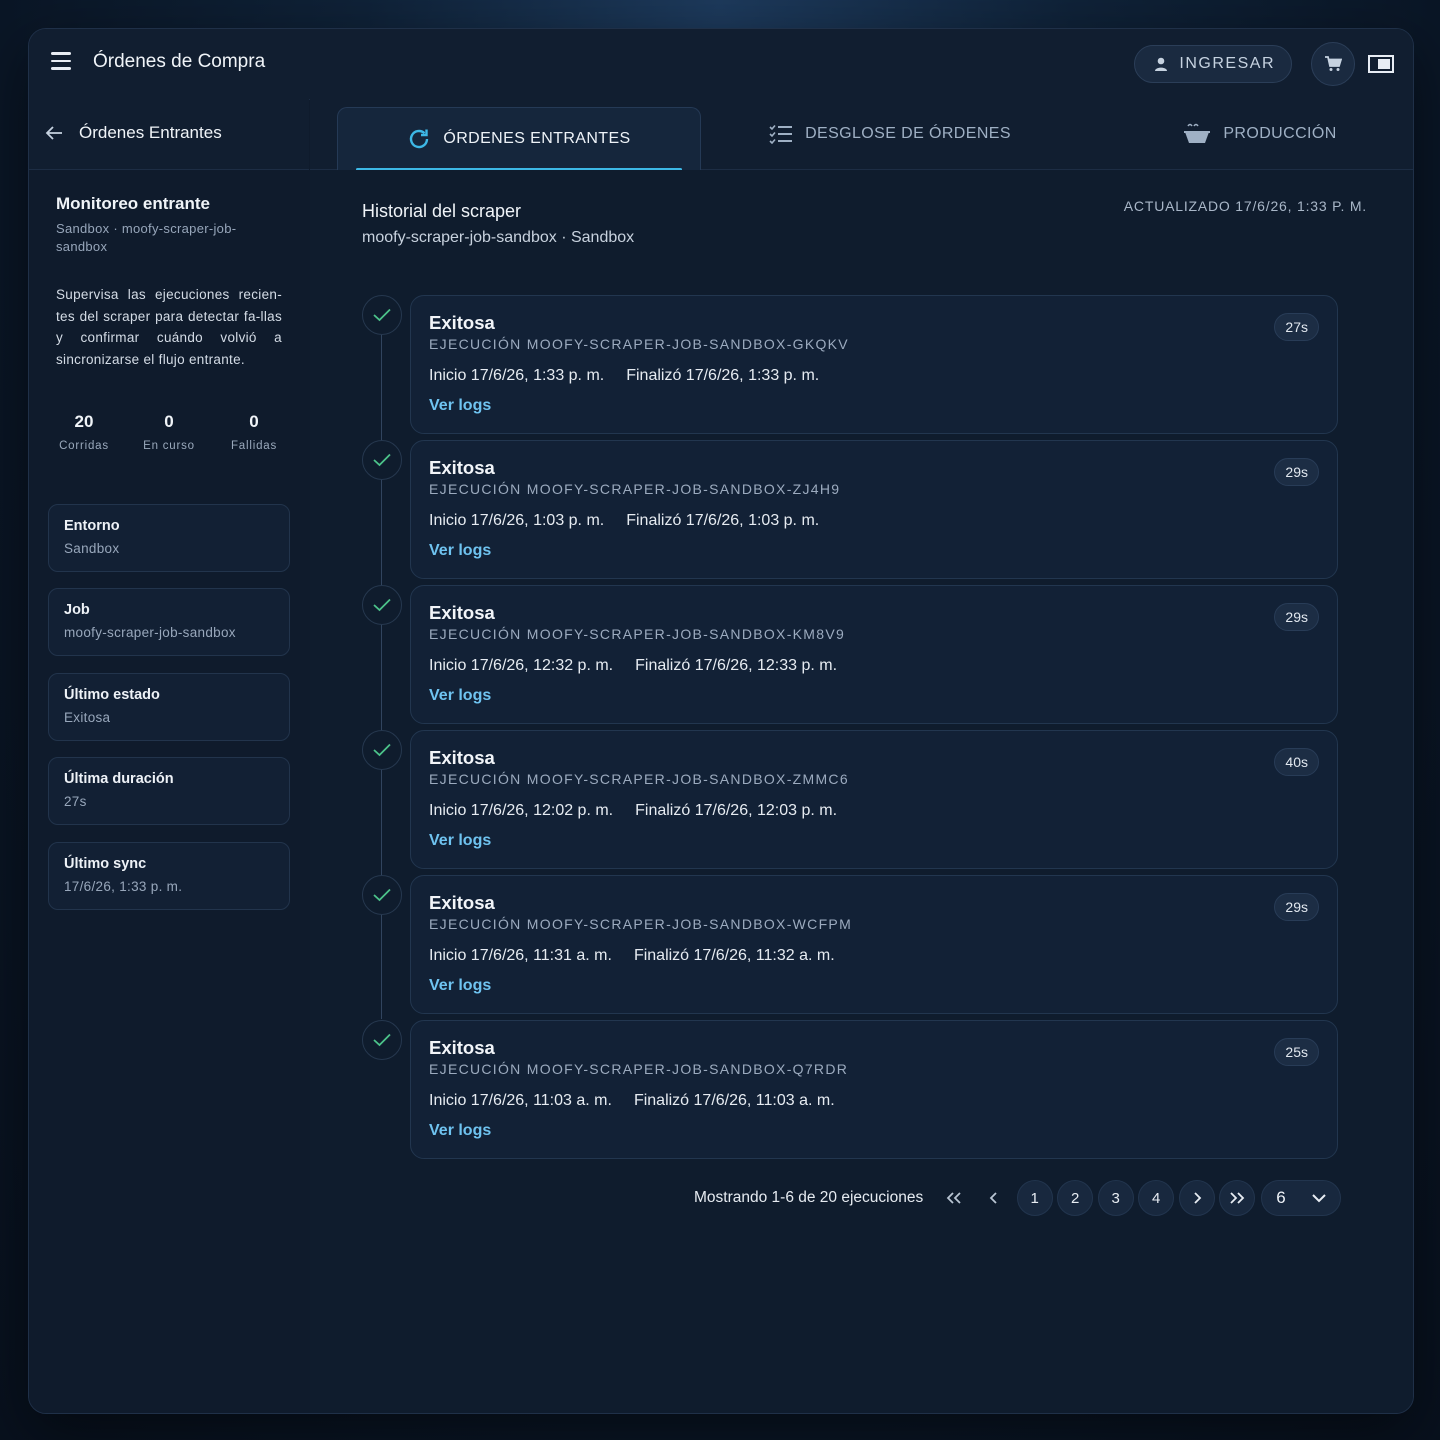 The width and height of the screenshot is (1440, 1440). Describe the element at coordinates (92, 548) in the screenshot. I see `info-value: Sandbox` at that location.